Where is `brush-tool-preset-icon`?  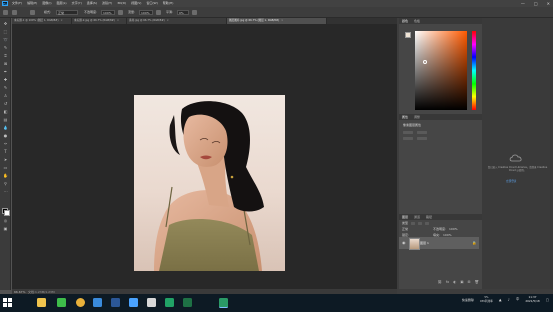 brush-tool-preset-icon is located at coordinates (5, 12).